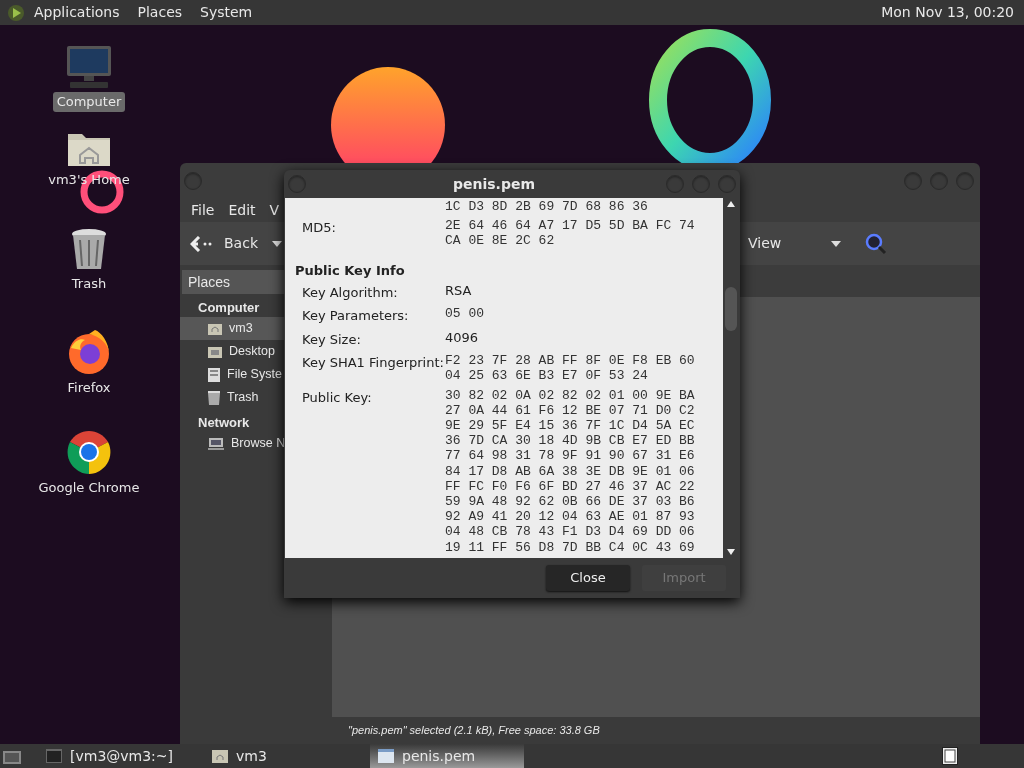 Image resolution: width=1024 pixels, height=768 pixels. What do you see at coordinates (570, 501) in the screenshot?
I see `field-value: 59 9A 48 92 62 0B 66 DE 37 03 B6` at bounding box center [570, 501].